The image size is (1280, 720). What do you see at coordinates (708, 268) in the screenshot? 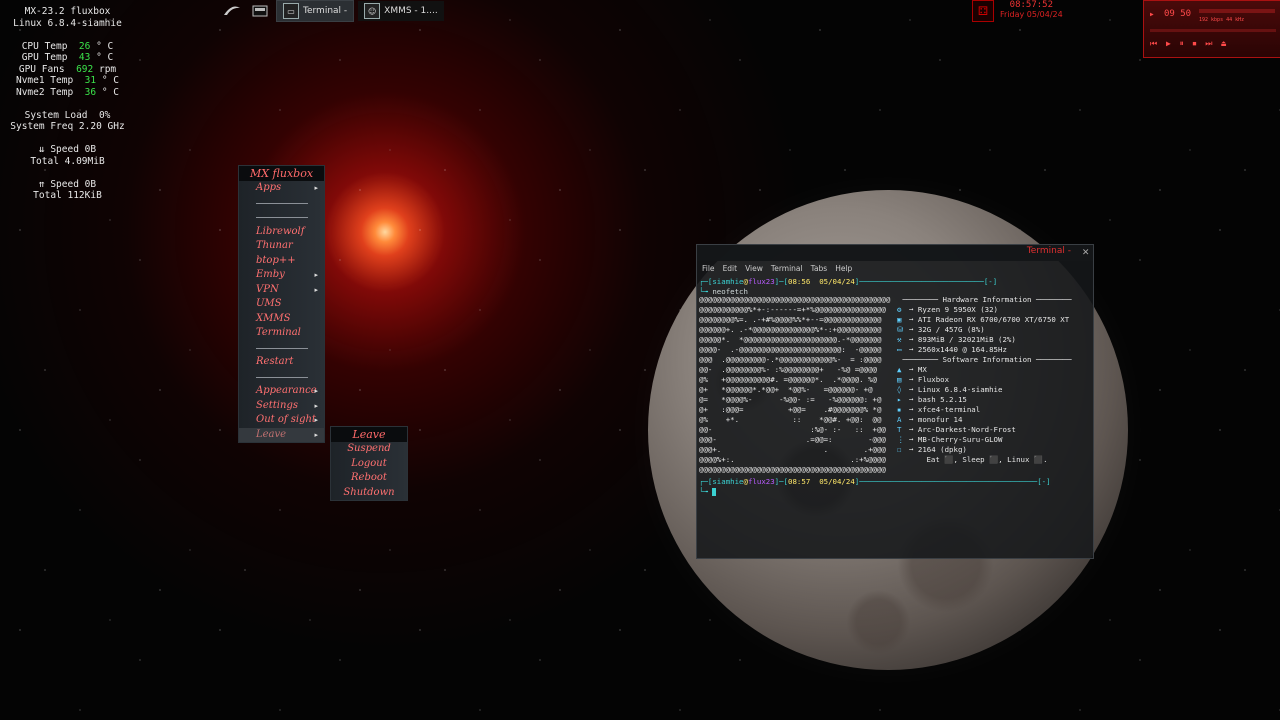
I see `menu-file: File` at bounding box center [708, 268].